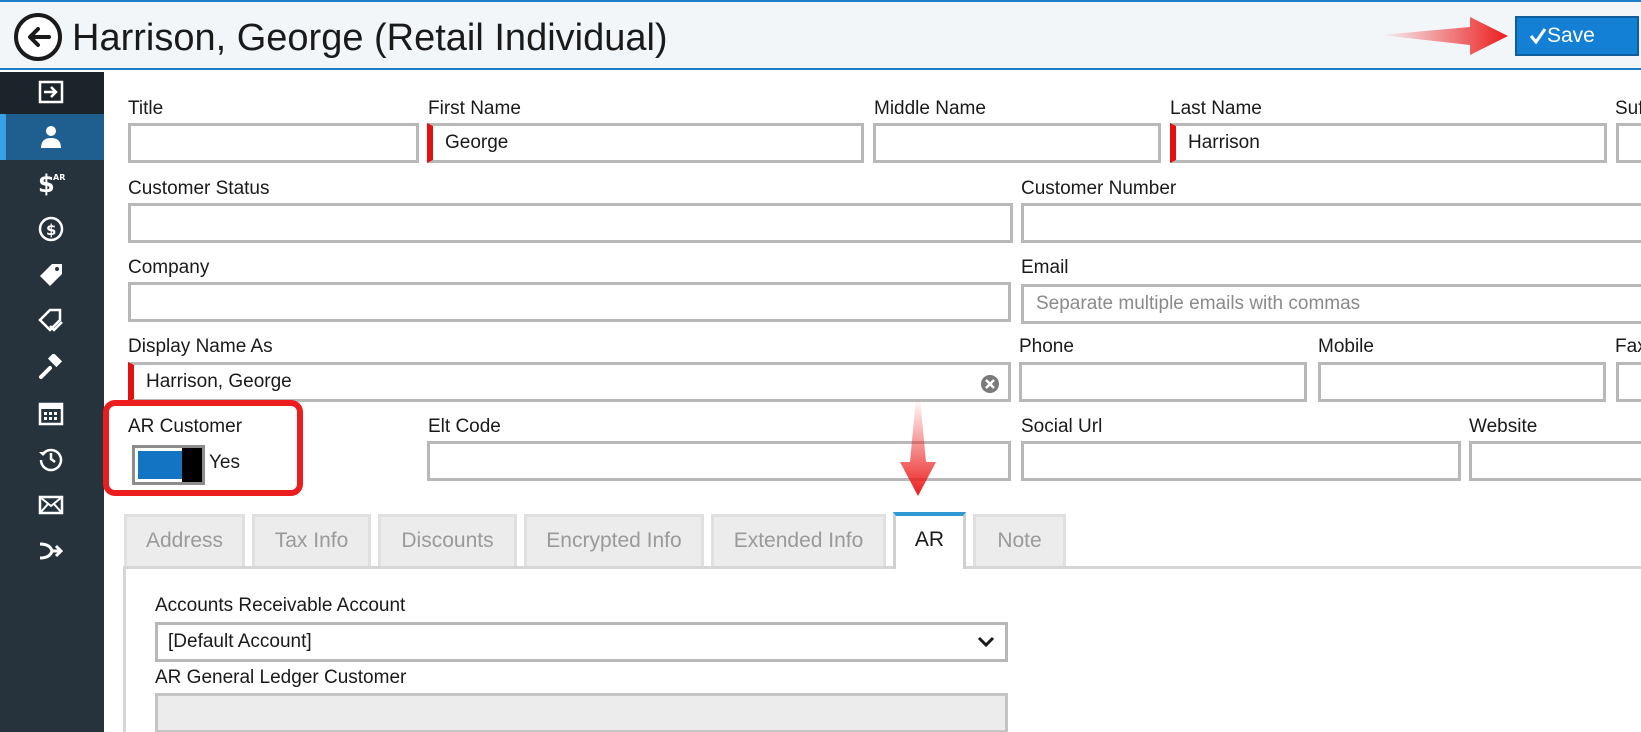 The image size is (1641, 732). What do you see at coordinates (1388, 143) in the screenshot?
I see `last-name-field: Harrison` at bounding box center [1388, 143].